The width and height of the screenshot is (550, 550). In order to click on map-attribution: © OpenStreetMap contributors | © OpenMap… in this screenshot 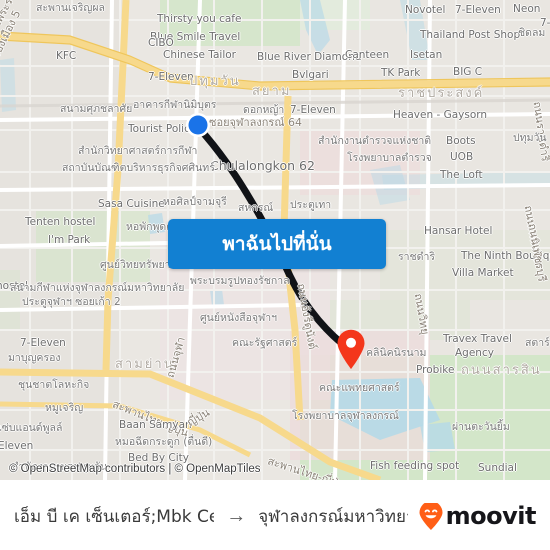, I will do `click(135, 469)`.